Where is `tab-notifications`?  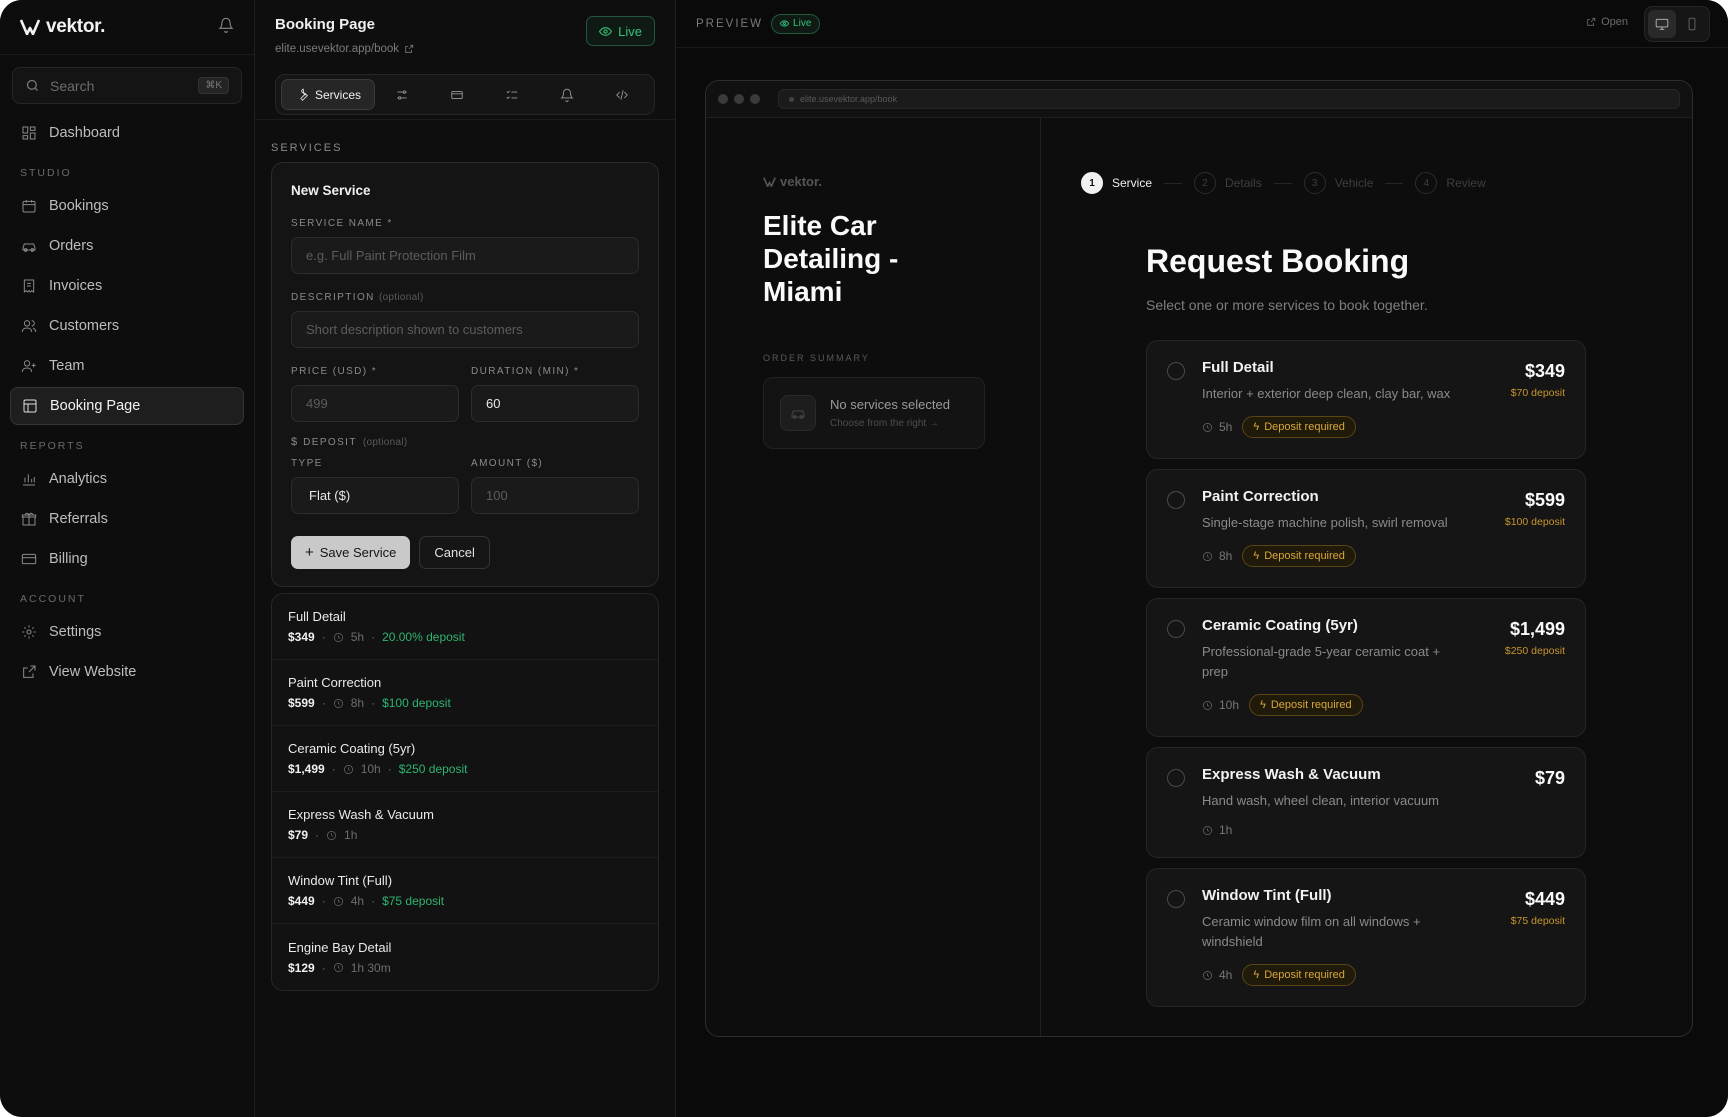
tab-notifications is located at coordinates (566, 94).